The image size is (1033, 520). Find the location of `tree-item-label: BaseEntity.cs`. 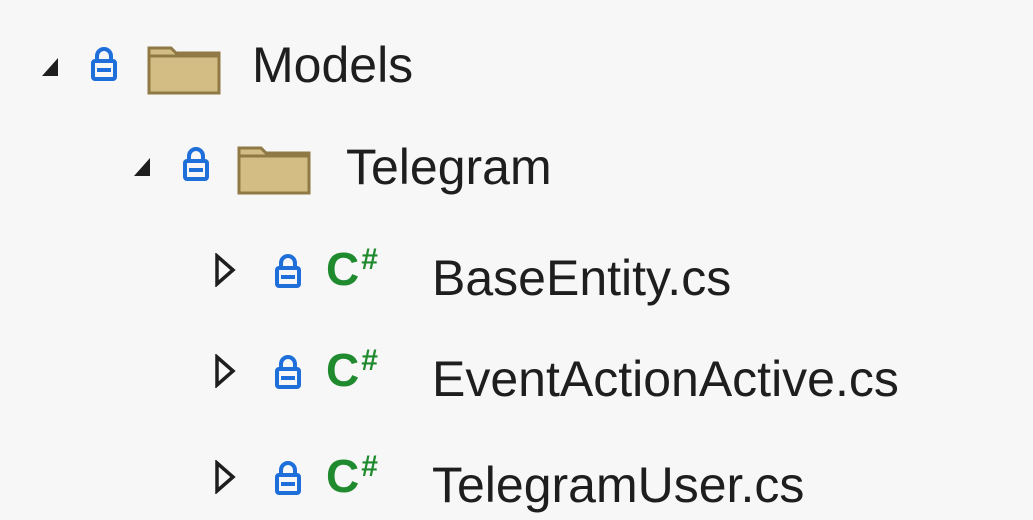

tree-item-label: BaseEntity.cs is located at coordinates (582, 278).